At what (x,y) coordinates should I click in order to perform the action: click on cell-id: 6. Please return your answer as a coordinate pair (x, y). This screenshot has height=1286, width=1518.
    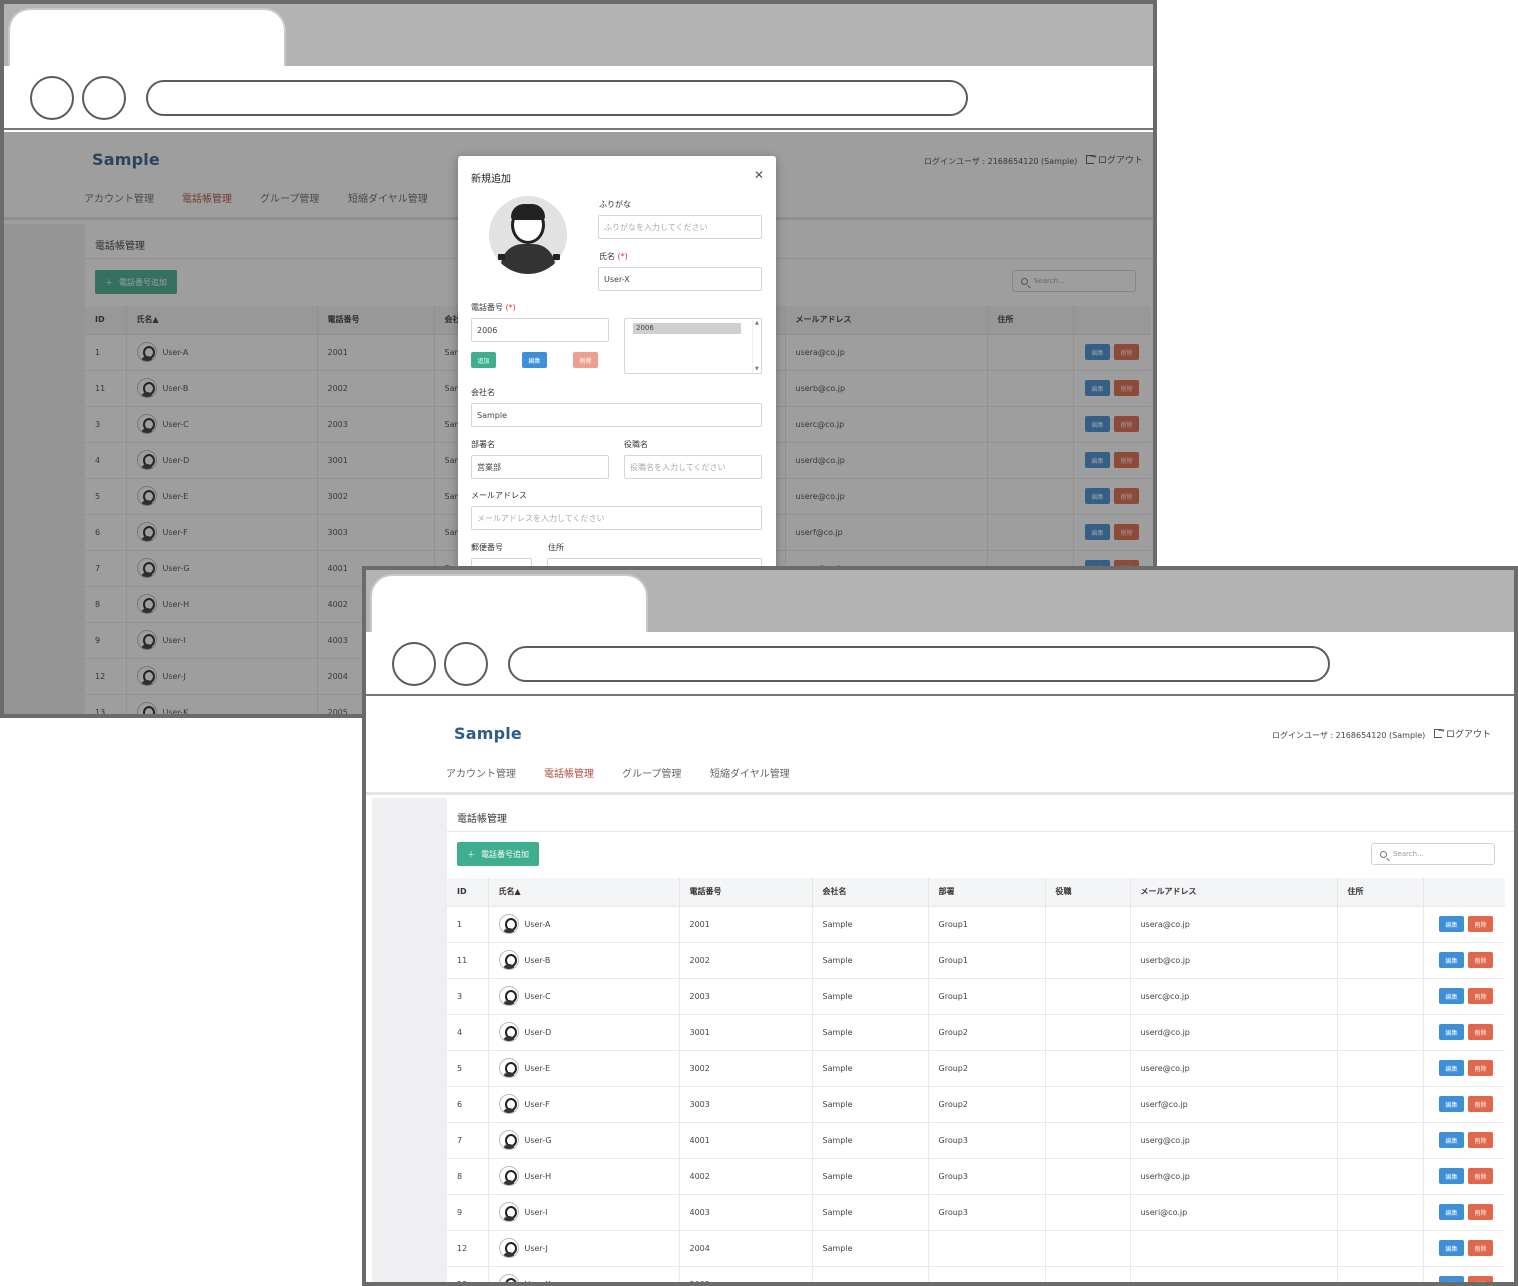
    Looking at the image, I should click on (468, 1103).